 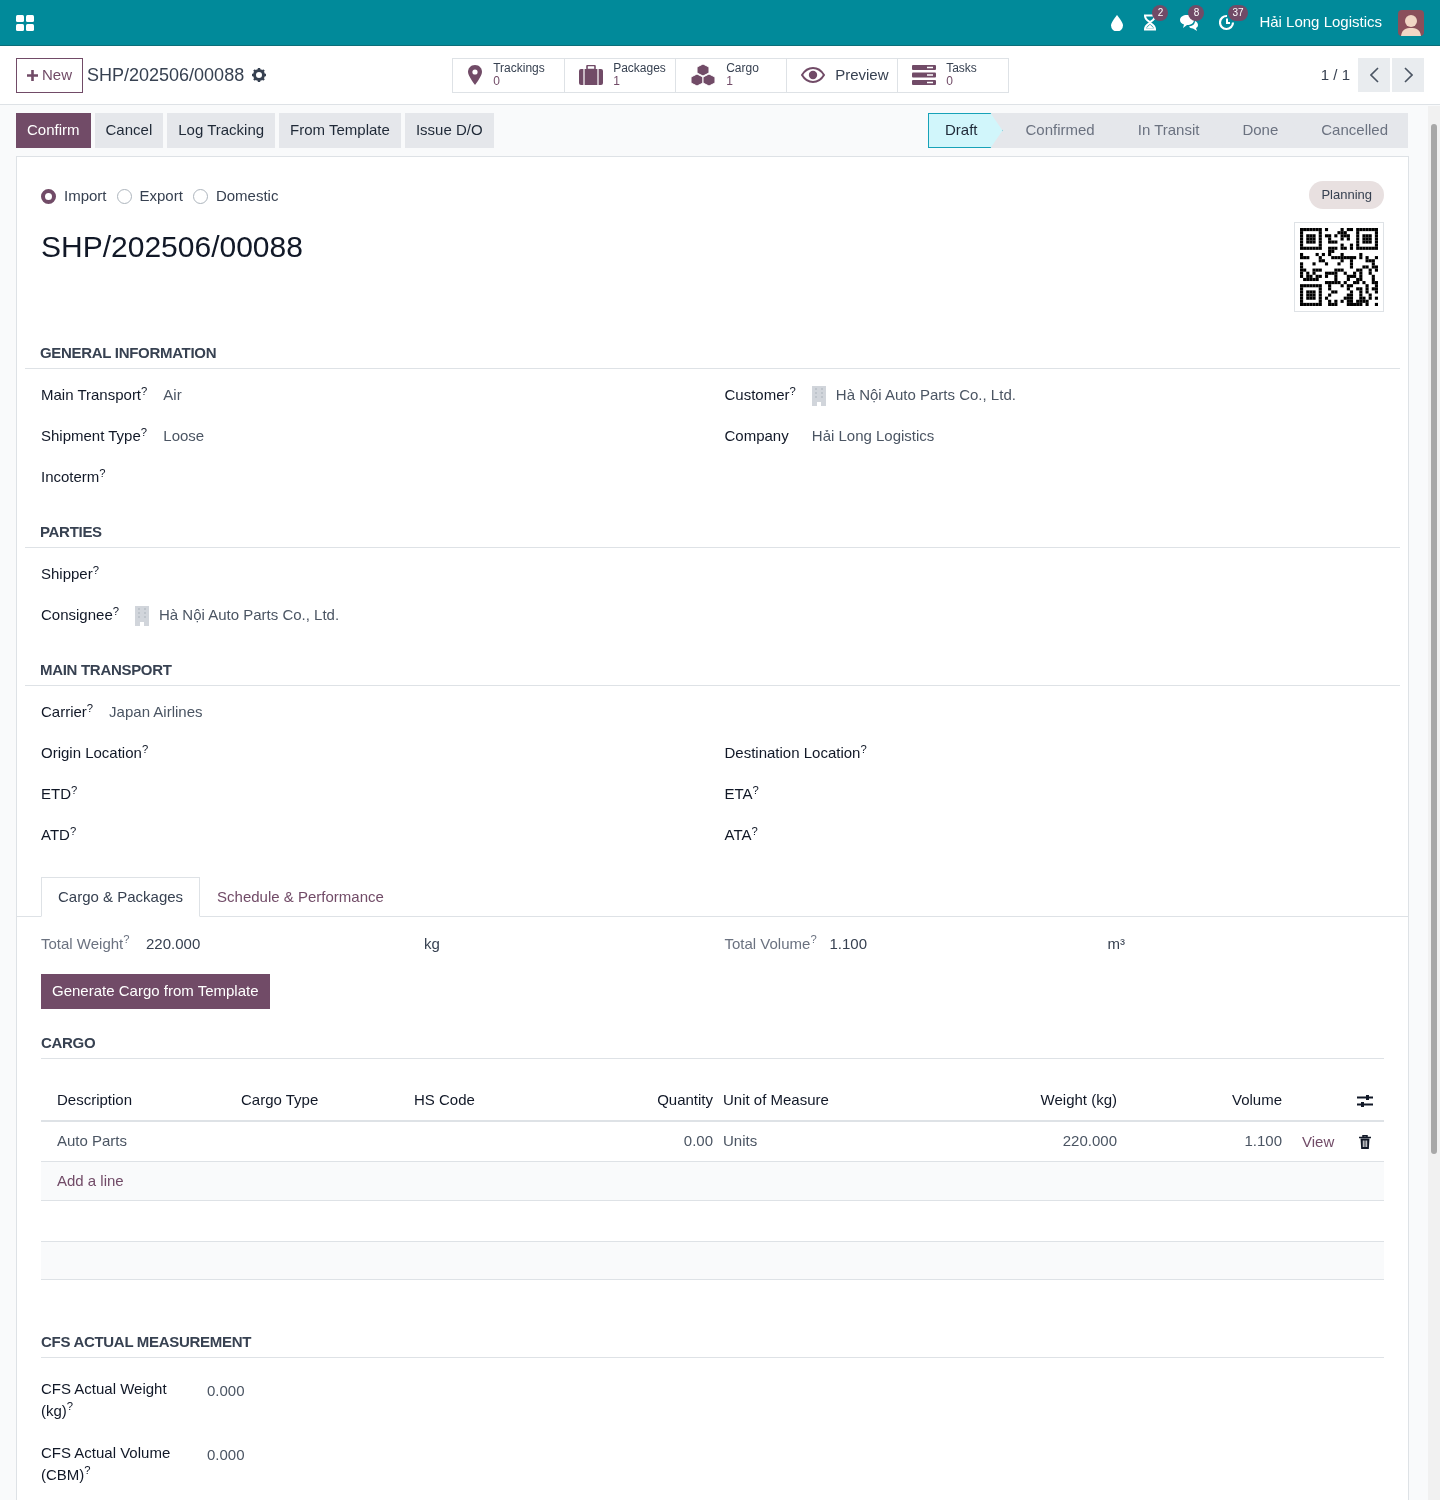 I want to click on field-label: Carrier$^{?}$, so click(x=67, y=712).